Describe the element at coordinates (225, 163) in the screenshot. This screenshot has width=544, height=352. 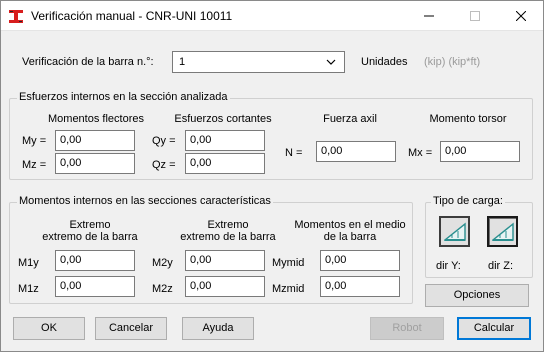
I see `qz-input: 0,00` at that location.